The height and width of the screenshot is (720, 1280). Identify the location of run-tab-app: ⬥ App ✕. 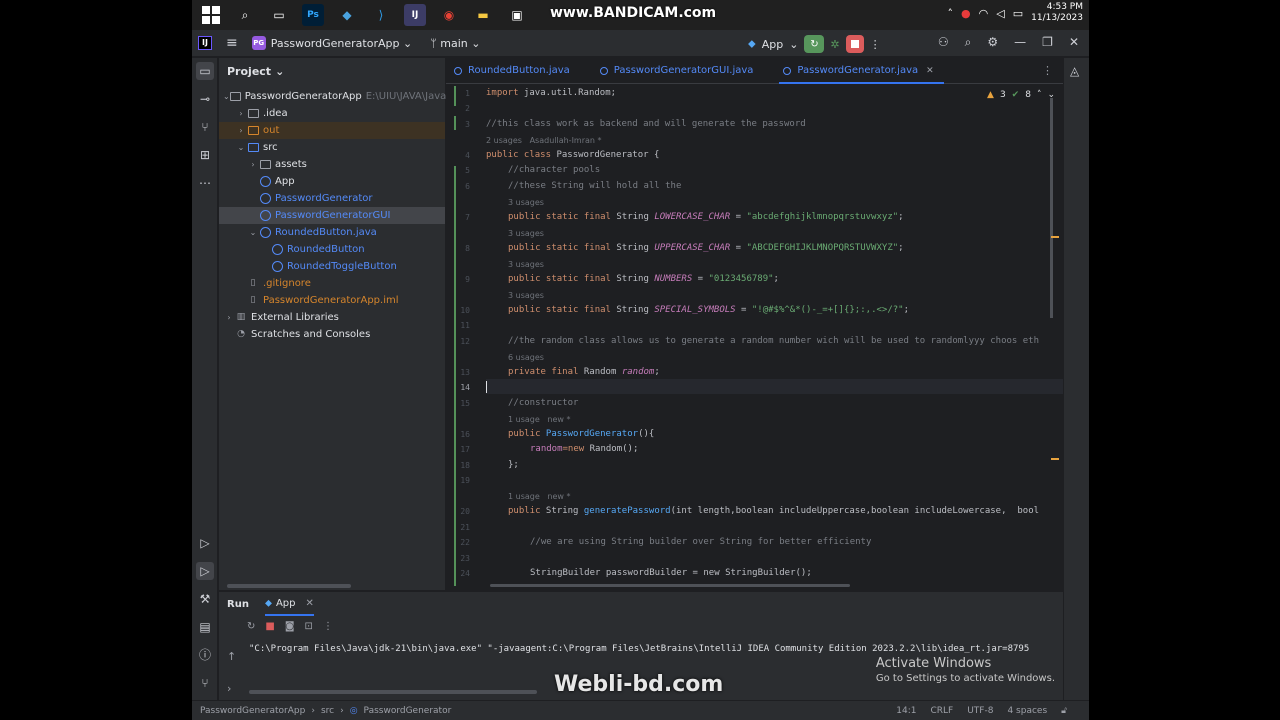
(289, 604).